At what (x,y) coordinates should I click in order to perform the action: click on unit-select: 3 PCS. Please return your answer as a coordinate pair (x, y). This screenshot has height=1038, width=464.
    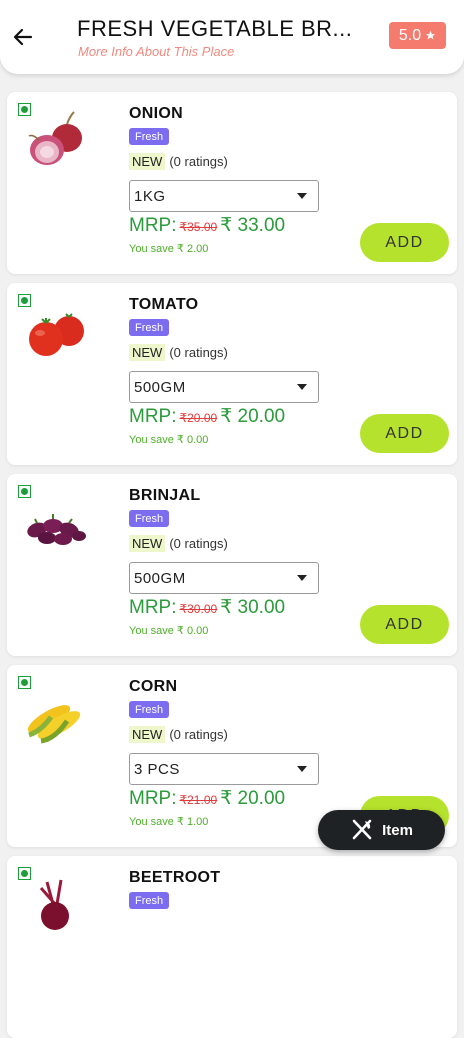
    Looking at the image, I should click on (224, 769).